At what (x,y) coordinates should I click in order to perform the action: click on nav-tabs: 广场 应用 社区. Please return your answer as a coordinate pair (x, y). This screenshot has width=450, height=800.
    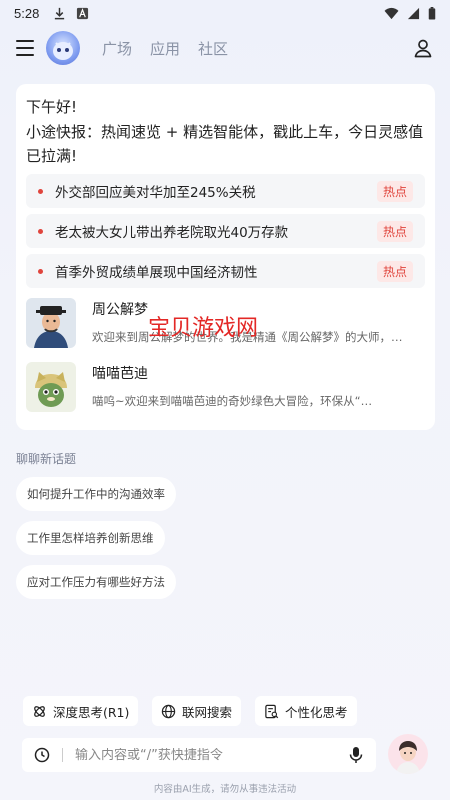
    Looking at the image, I should click on (165, 48).